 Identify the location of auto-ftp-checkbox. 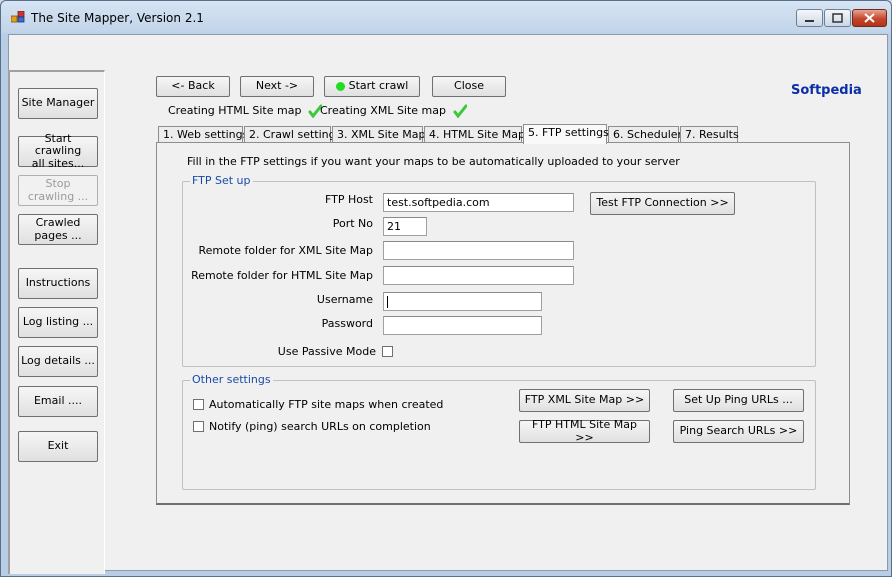
(198, 404).